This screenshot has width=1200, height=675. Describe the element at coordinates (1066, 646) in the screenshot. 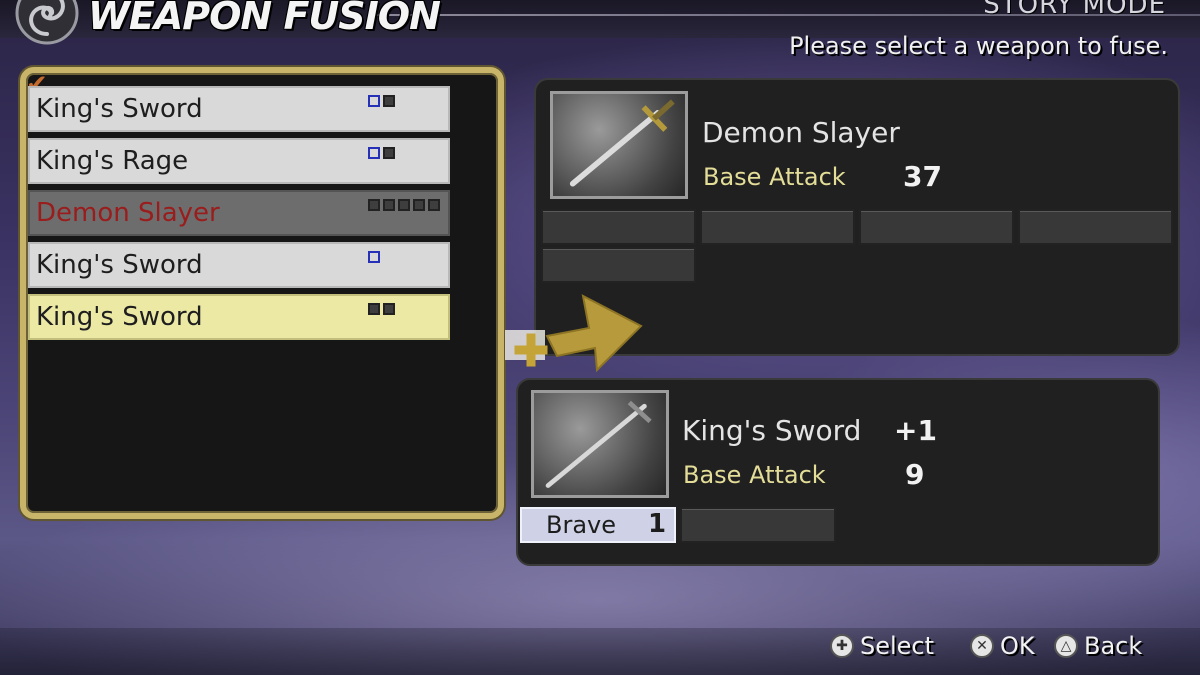

I see `triangle-button-icon: △` at that location.